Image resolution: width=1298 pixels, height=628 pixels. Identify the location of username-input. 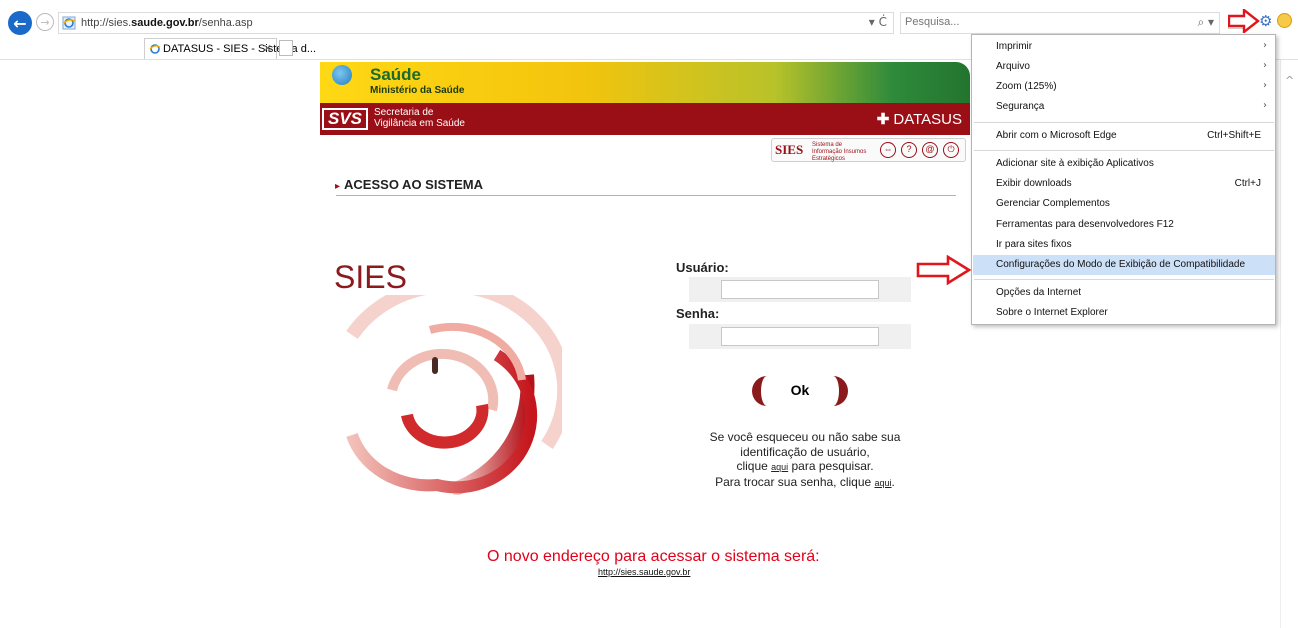
(800, 289).